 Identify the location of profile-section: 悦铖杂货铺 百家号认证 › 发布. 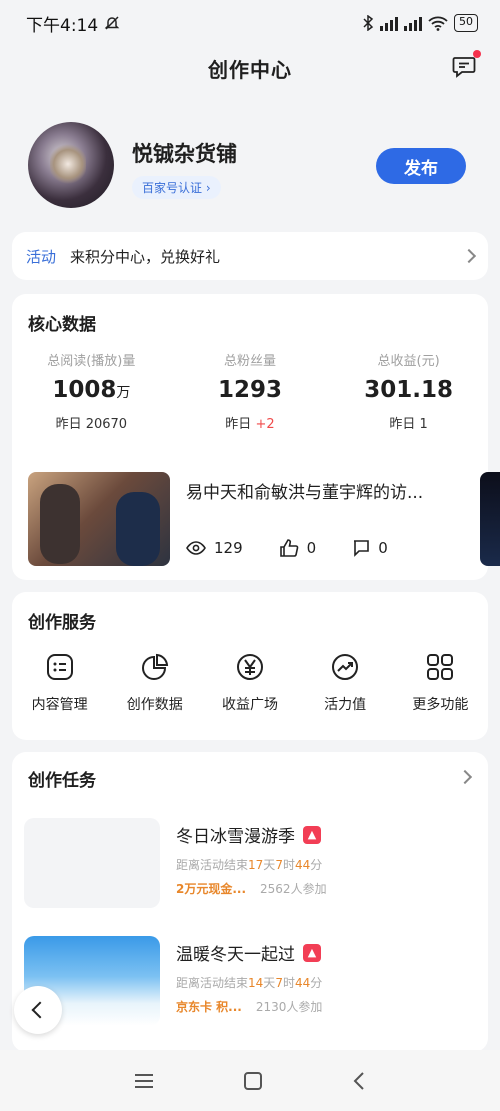
(250, 169).